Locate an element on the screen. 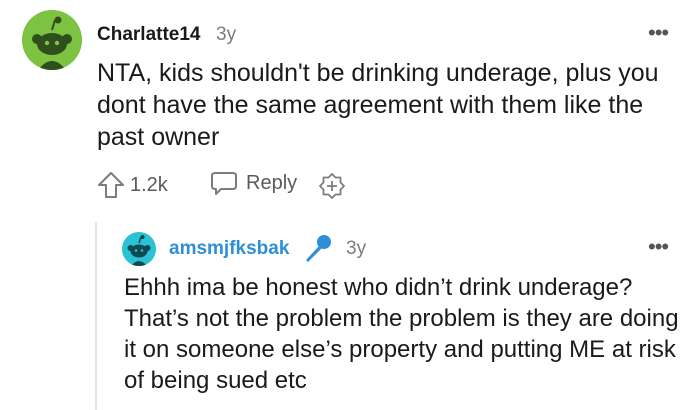  reply-author: amsmjfksbak is located at coordinates (229, 249).